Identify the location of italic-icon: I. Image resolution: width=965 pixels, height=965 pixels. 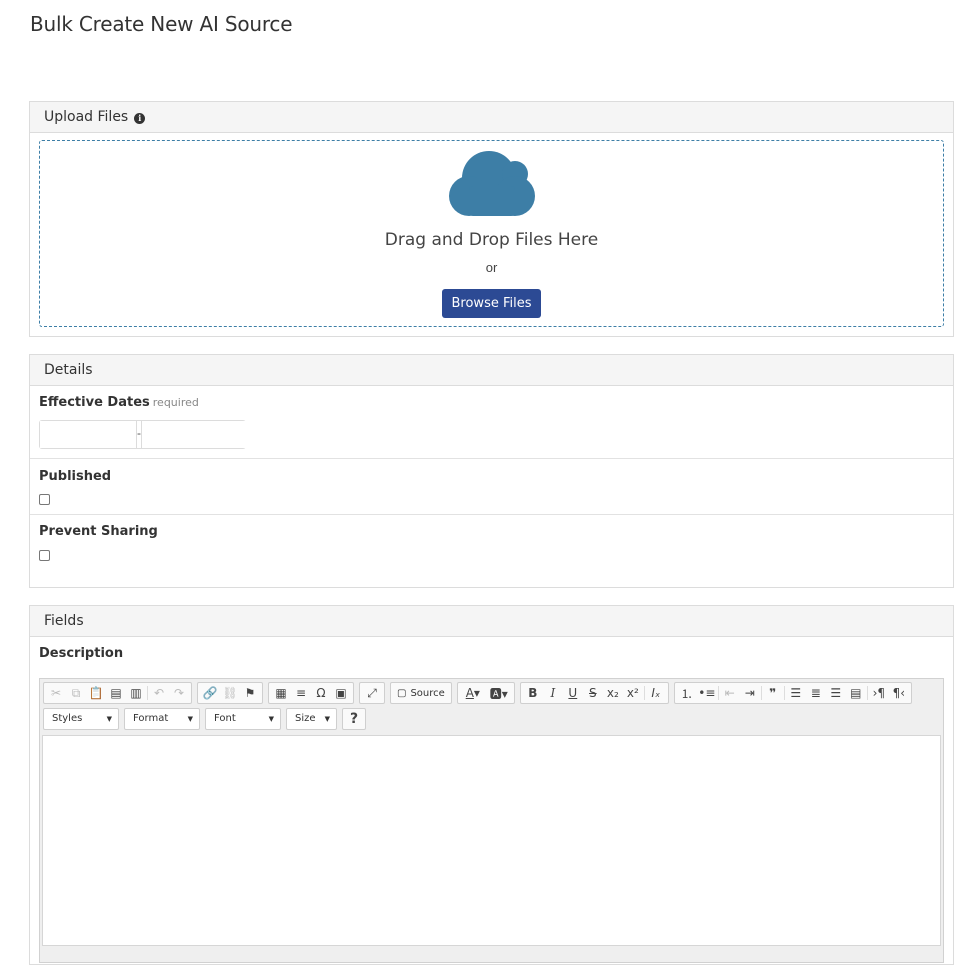
(553, 693).